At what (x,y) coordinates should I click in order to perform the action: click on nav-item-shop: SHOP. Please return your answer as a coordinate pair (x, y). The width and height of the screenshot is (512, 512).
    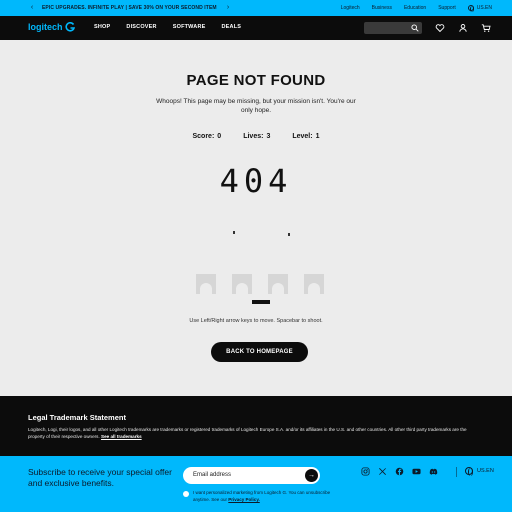
    Looking at the image, I should click on (102, 27).